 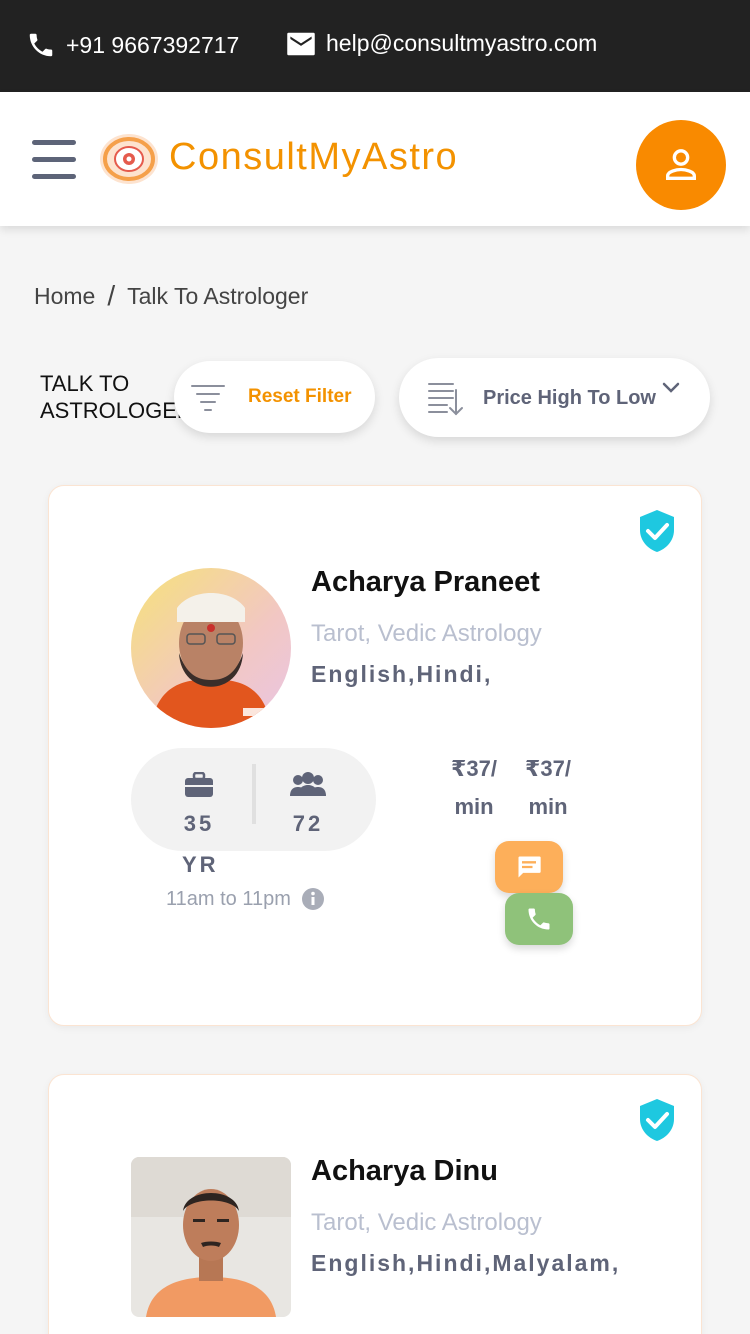 I want to click on breadcrumb: Home / Talk To Astrologer, so click(x=171, y=296).